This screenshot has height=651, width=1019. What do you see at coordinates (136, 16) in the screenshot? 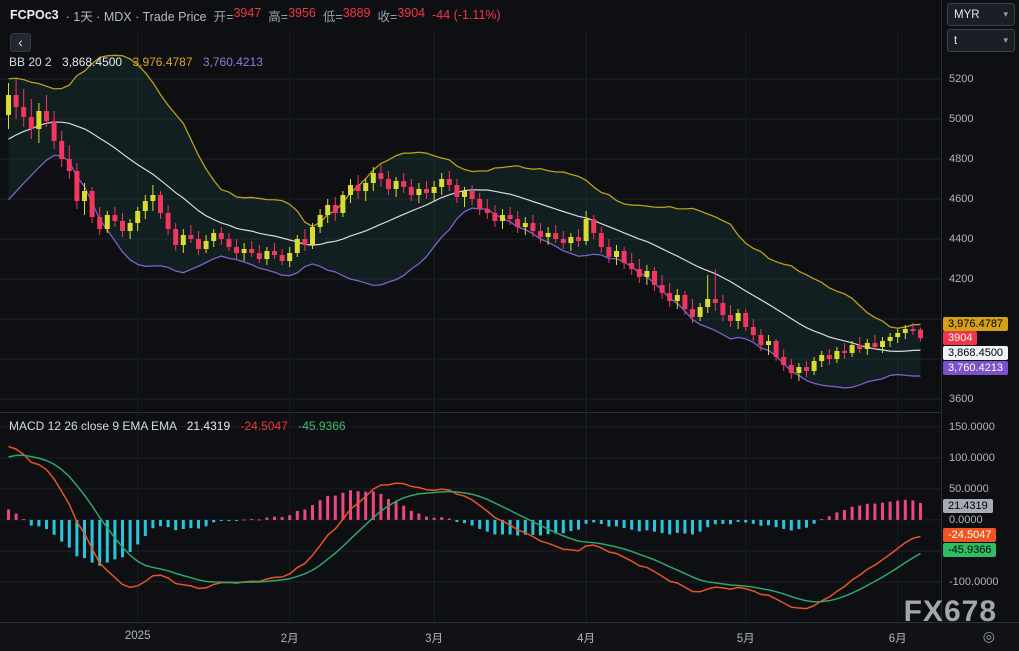
I see `symbol-meta: · 1天 · MDX · Trade Price` at bounding box center [136, 16].